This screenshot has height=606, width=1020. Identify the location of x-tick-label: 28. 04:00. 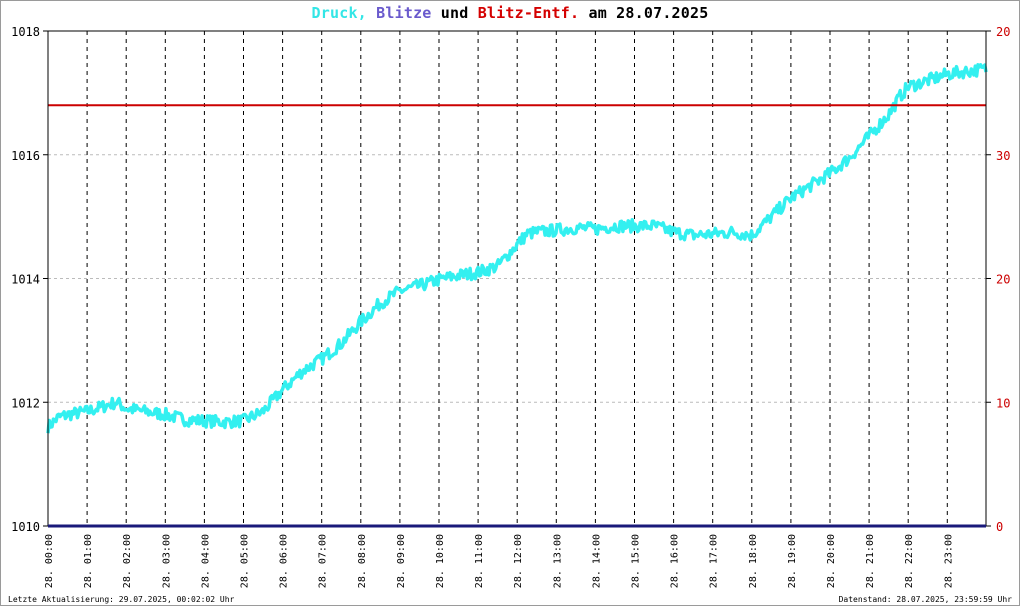
(205, 561).